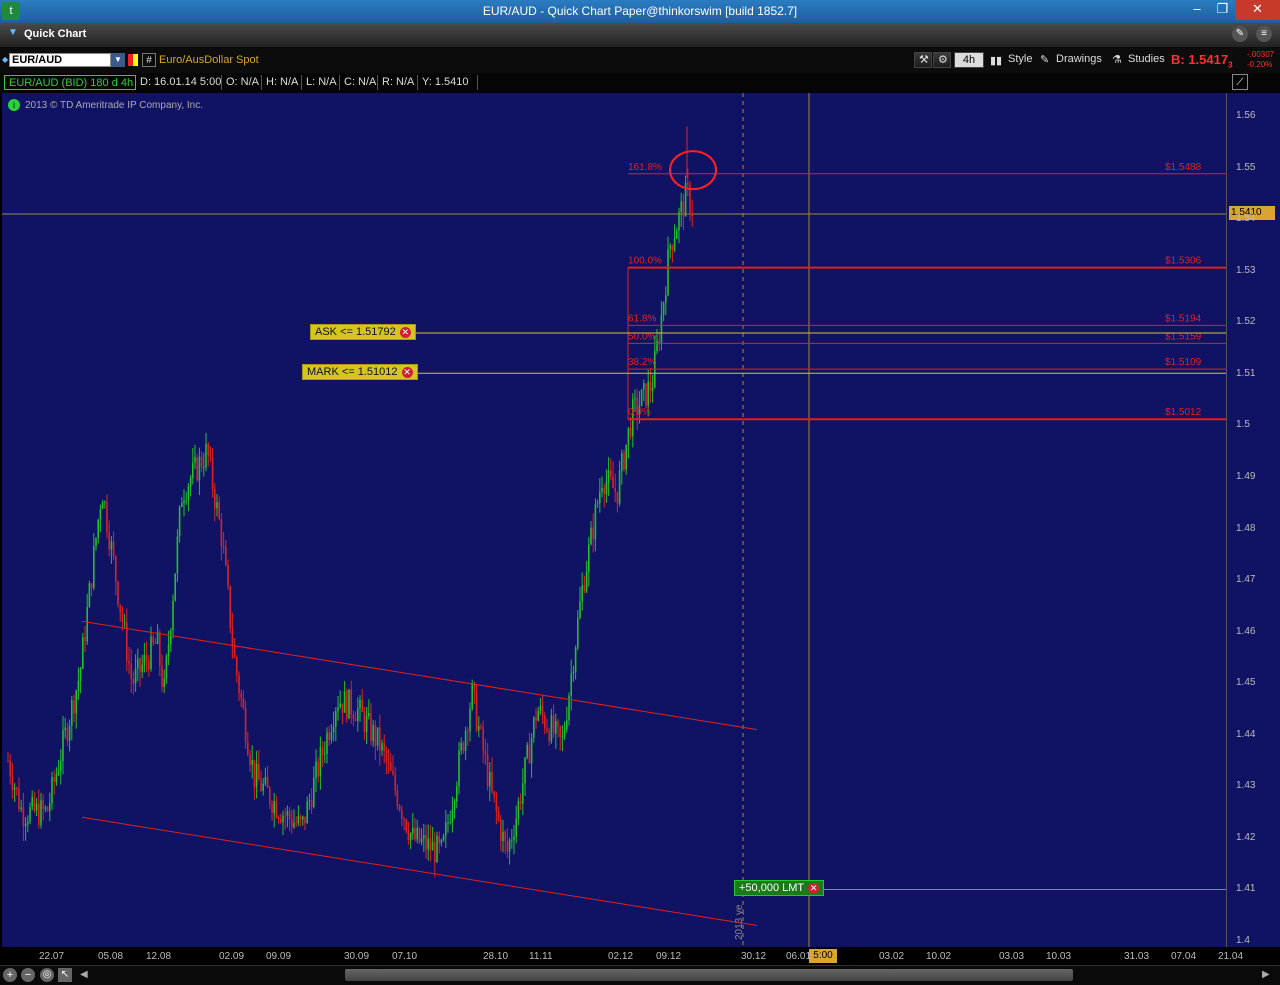 This screenshot has width=1280, height=985. I want to click on x-tick-label: 03.02, so click(892, 956).